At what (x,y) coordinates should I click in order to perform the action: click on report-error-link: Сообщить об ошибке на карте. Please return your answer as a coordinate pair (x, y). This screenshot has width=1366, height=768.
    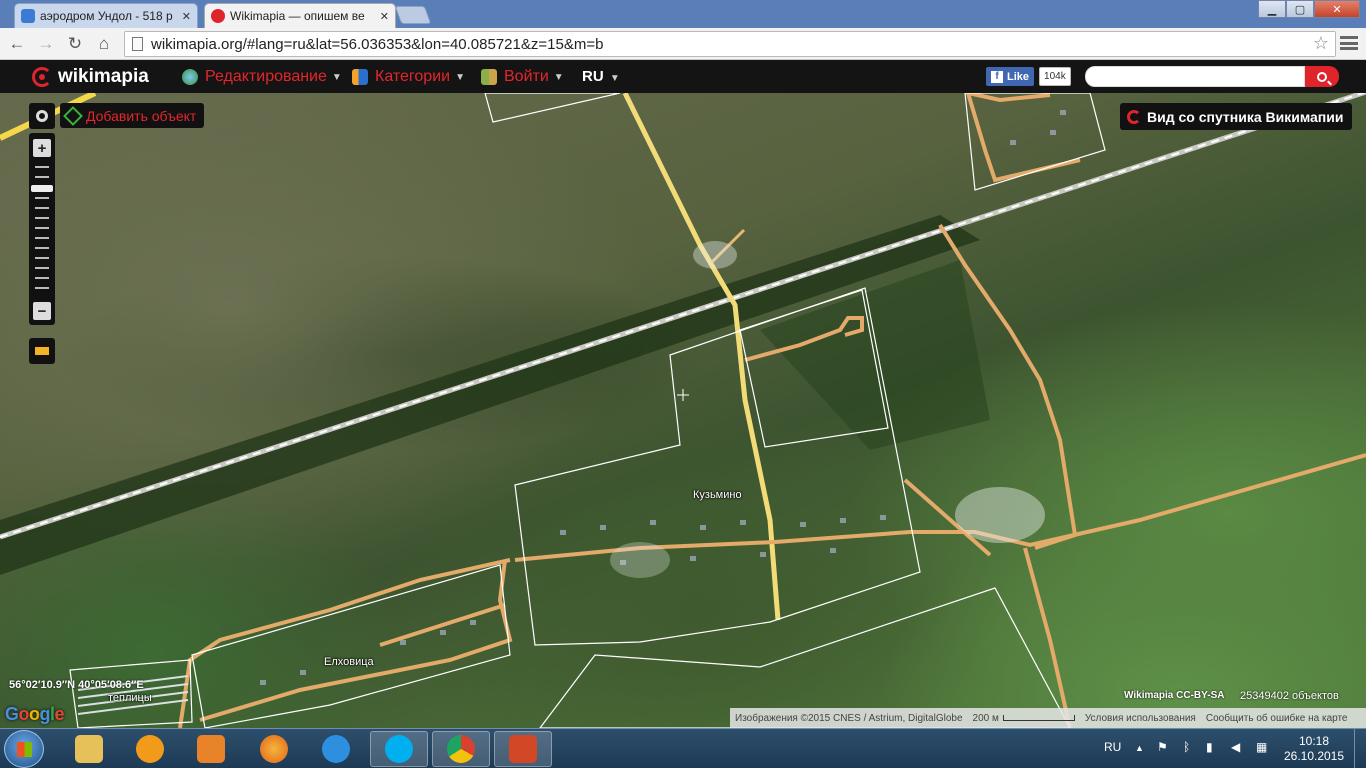
    Looking at the image, I should click on (1277, 718).